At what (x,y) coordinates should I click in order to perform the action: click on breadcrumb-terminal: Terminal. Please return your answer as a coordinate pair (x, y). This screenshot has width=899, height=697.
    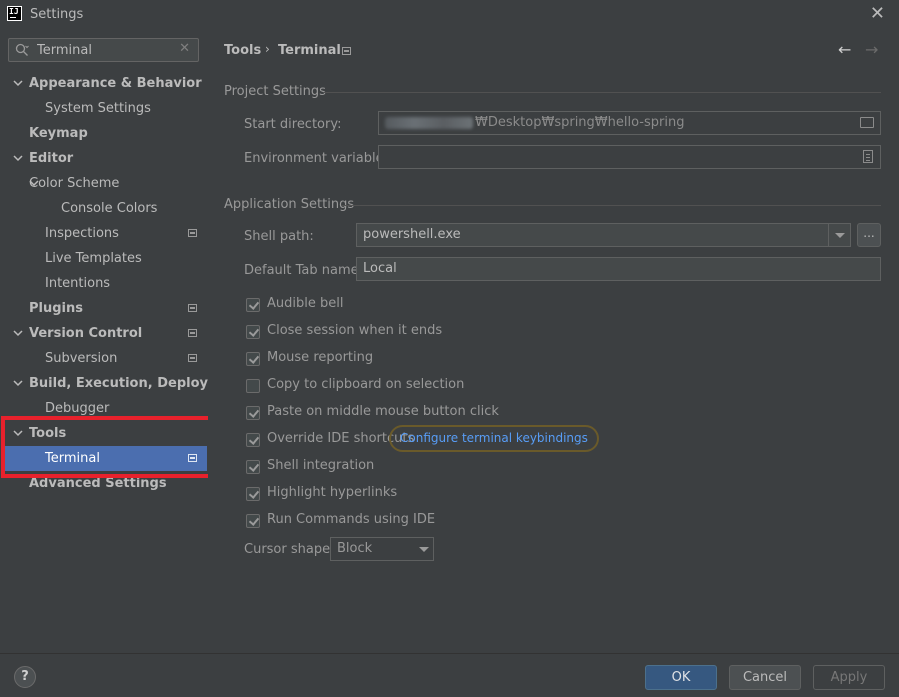
    Looking at the image, I should click on (309, 50).